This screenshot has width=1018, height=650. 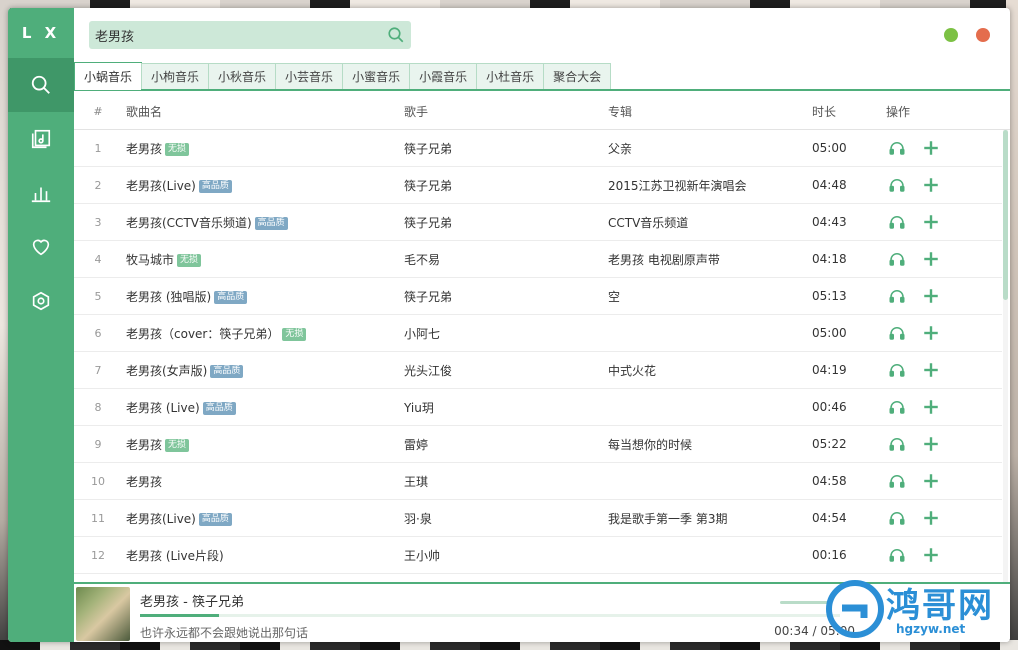 I want to click on plus-icon, so click(x=931, y=370).